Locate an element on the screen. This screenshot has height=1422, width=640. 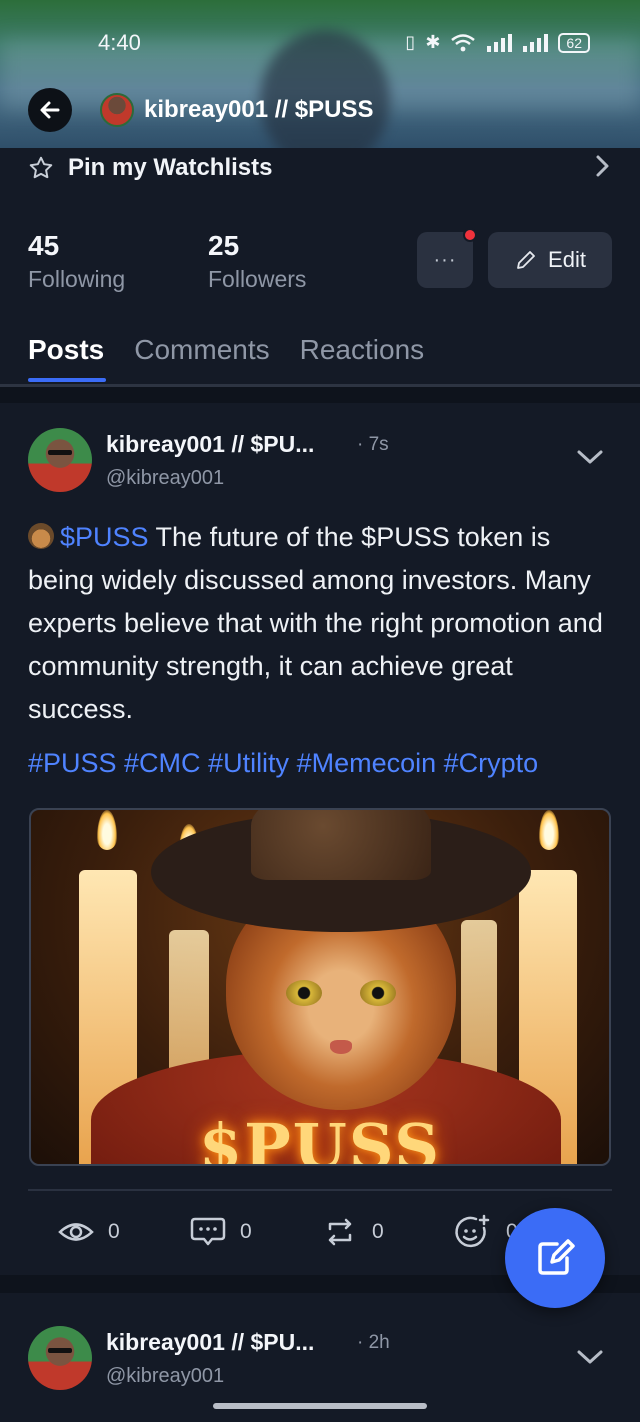
repost-icon is located at coordinates (340, 1232).